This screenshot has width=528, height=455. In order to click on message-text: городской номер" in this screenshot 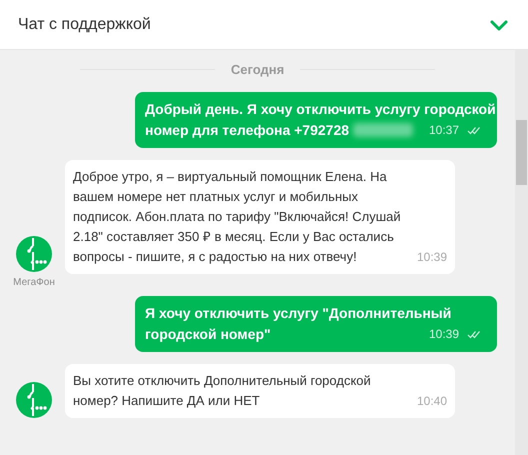, I will do `click(208, 334)`.